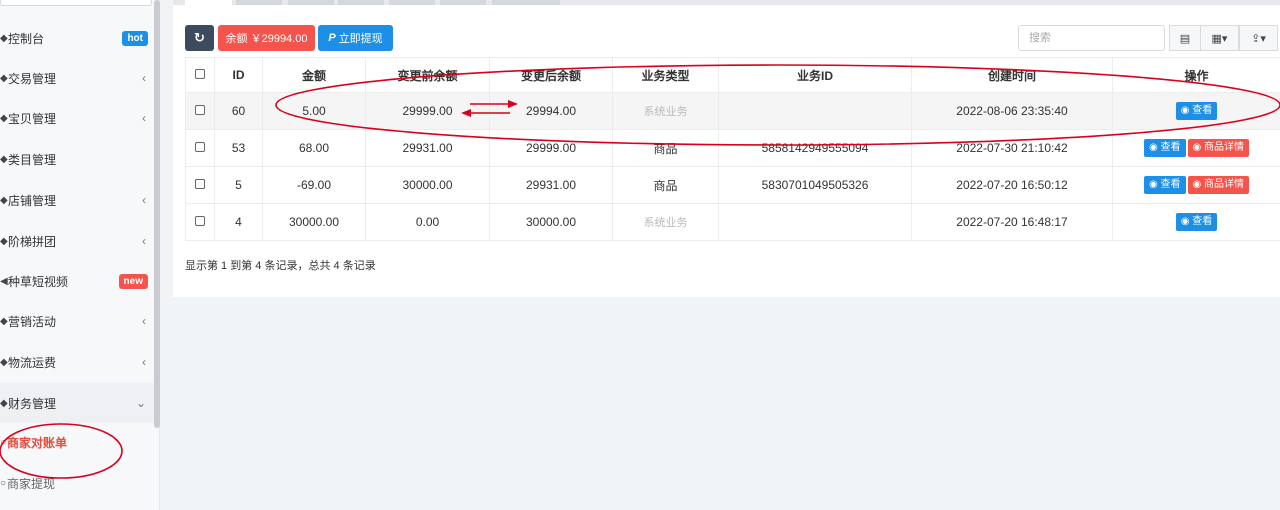 This screenshot has height=510, width=1280. Describe the element at coordinates (77, 403) in the screenshot. I see `sidebar-item-finance: ◆ 财务管理 ⌄` at that location.